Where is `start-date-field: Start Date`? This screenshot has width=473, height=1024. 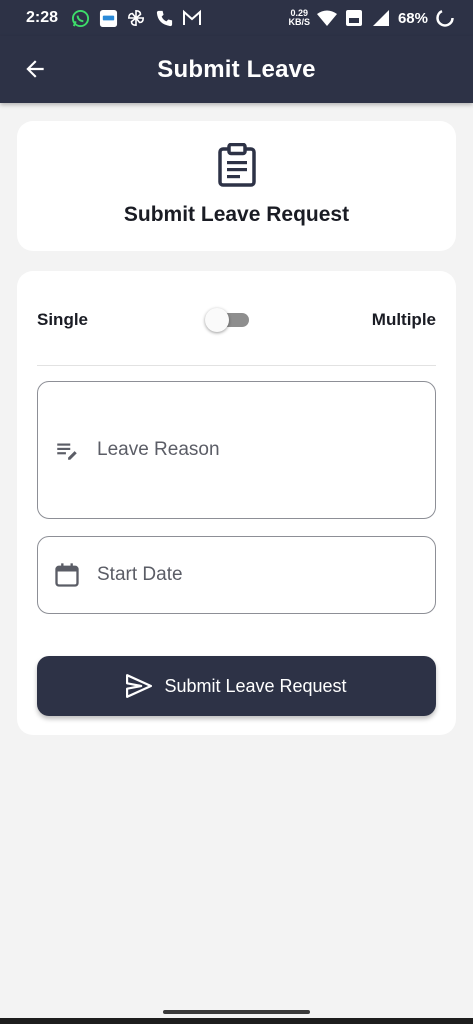
start-date-field: Start Date is located at coordinates (236, 575).